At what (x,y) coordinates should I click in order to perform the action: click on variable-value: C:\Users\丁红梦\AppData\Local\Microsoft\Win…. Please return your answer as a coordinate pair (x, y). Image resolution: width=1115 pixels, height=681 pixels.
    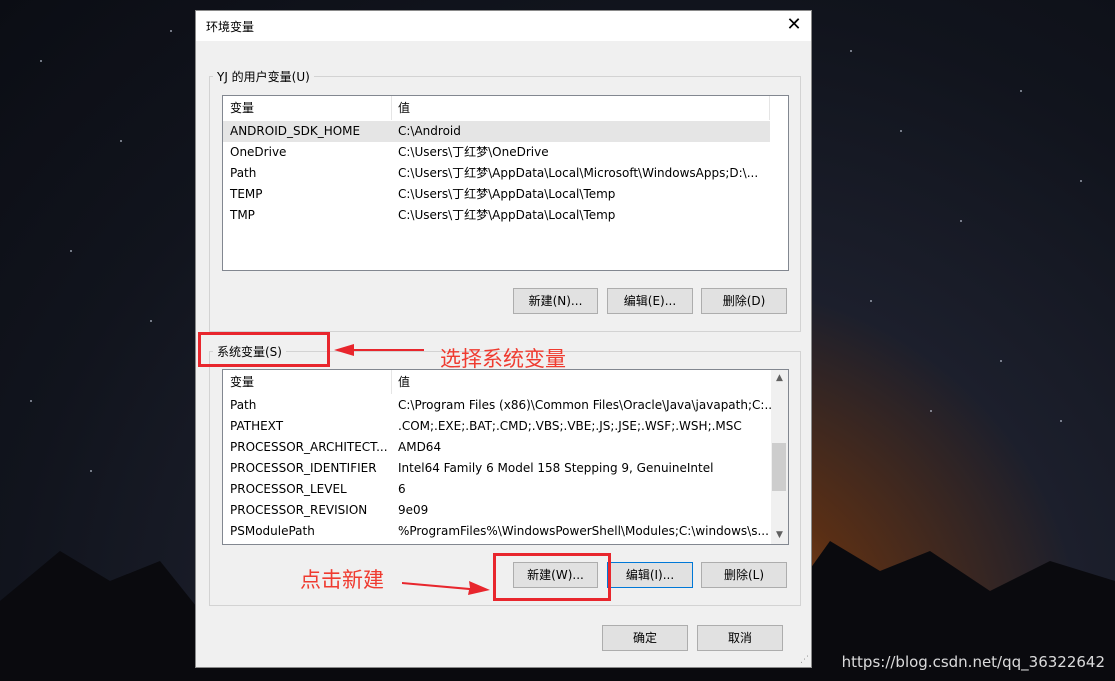
    Looking at the image, I should click on (578, 173).